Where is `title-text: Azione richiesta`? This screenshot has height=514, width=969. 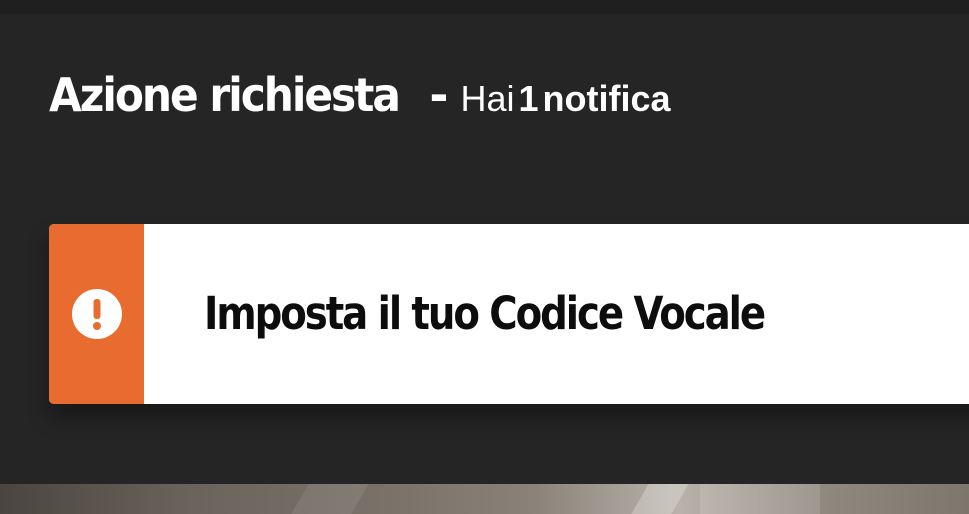
title-text: Azione richiesta is located at coordinates (225, 95).